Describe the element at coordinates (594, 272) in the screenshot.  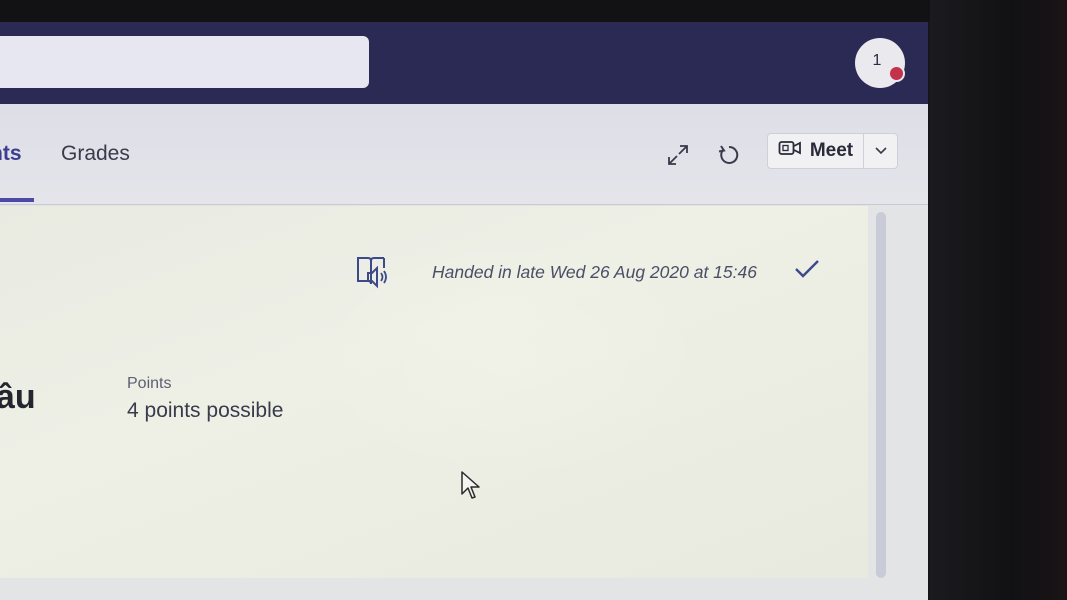
I see `submission-status: Handed in late Wed 26 Aug 2020 at 15:46` at that location.